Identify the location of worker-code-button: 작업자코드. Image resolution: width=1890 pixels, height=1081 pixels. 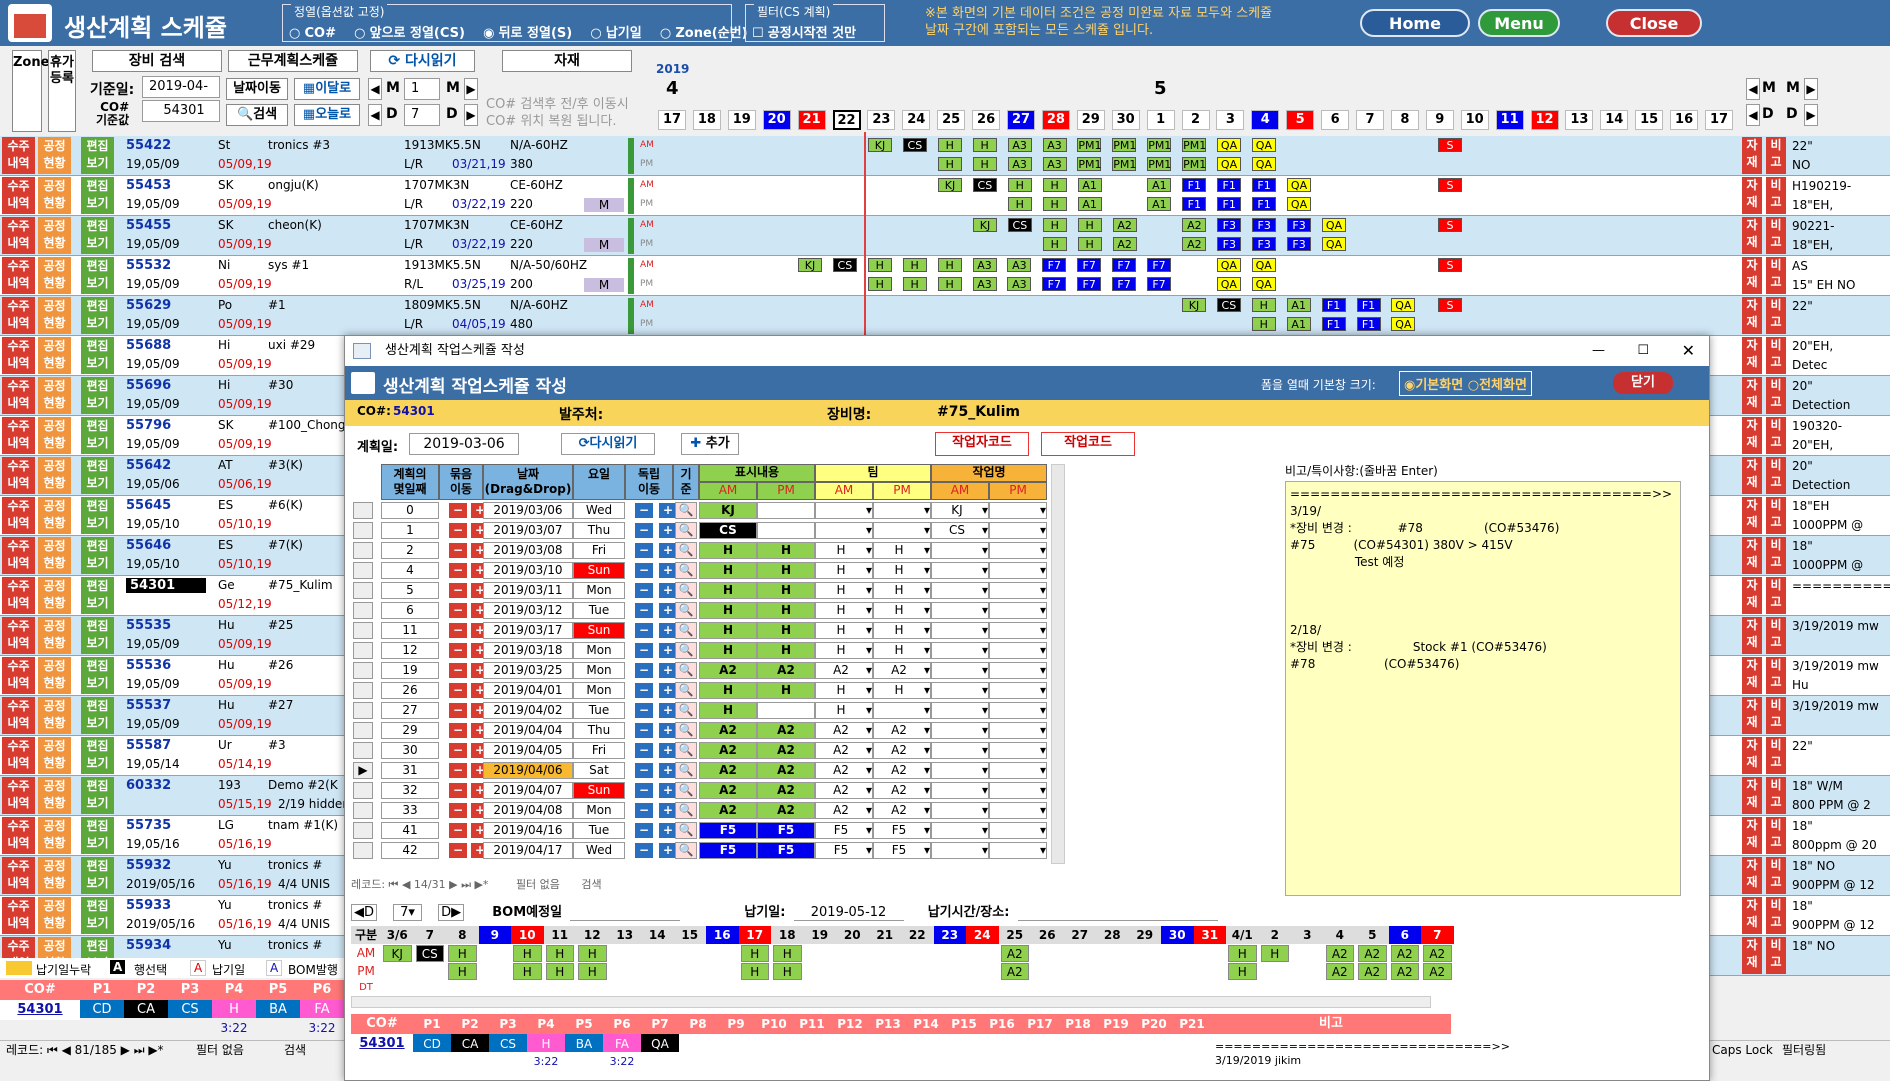
(982, 444).